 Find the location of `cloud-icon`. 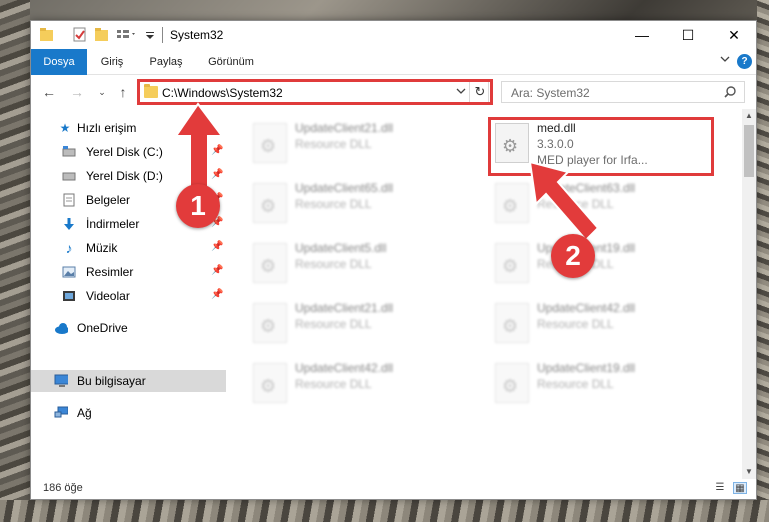

cloud-icon is located at coordinates (61, 328).